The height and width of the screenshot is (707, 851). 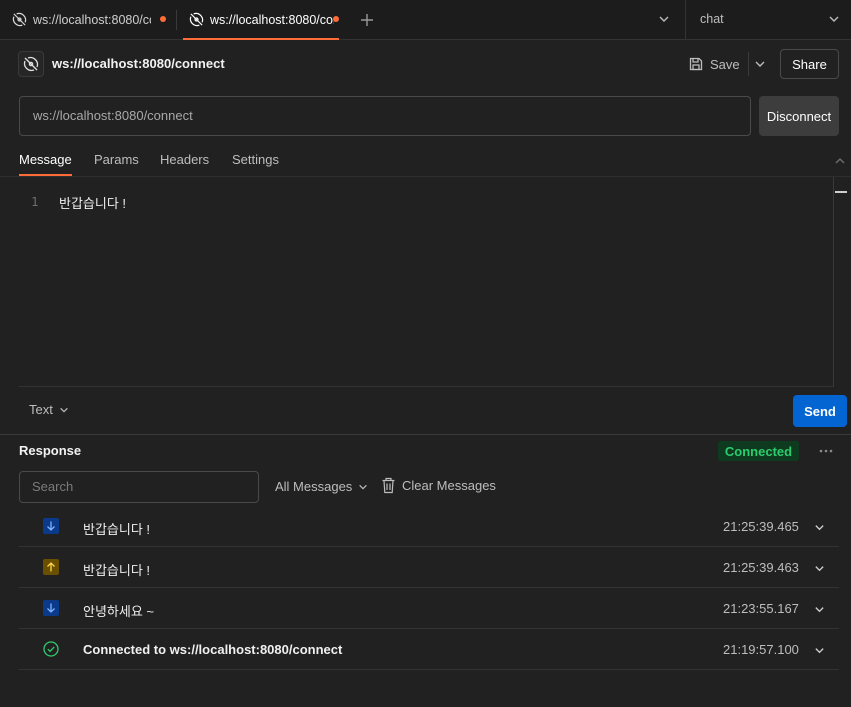 What do you see at coordinates (45, 162) in the screenshot?
I see `tab-message: Message` at bounding box center [45, 162].